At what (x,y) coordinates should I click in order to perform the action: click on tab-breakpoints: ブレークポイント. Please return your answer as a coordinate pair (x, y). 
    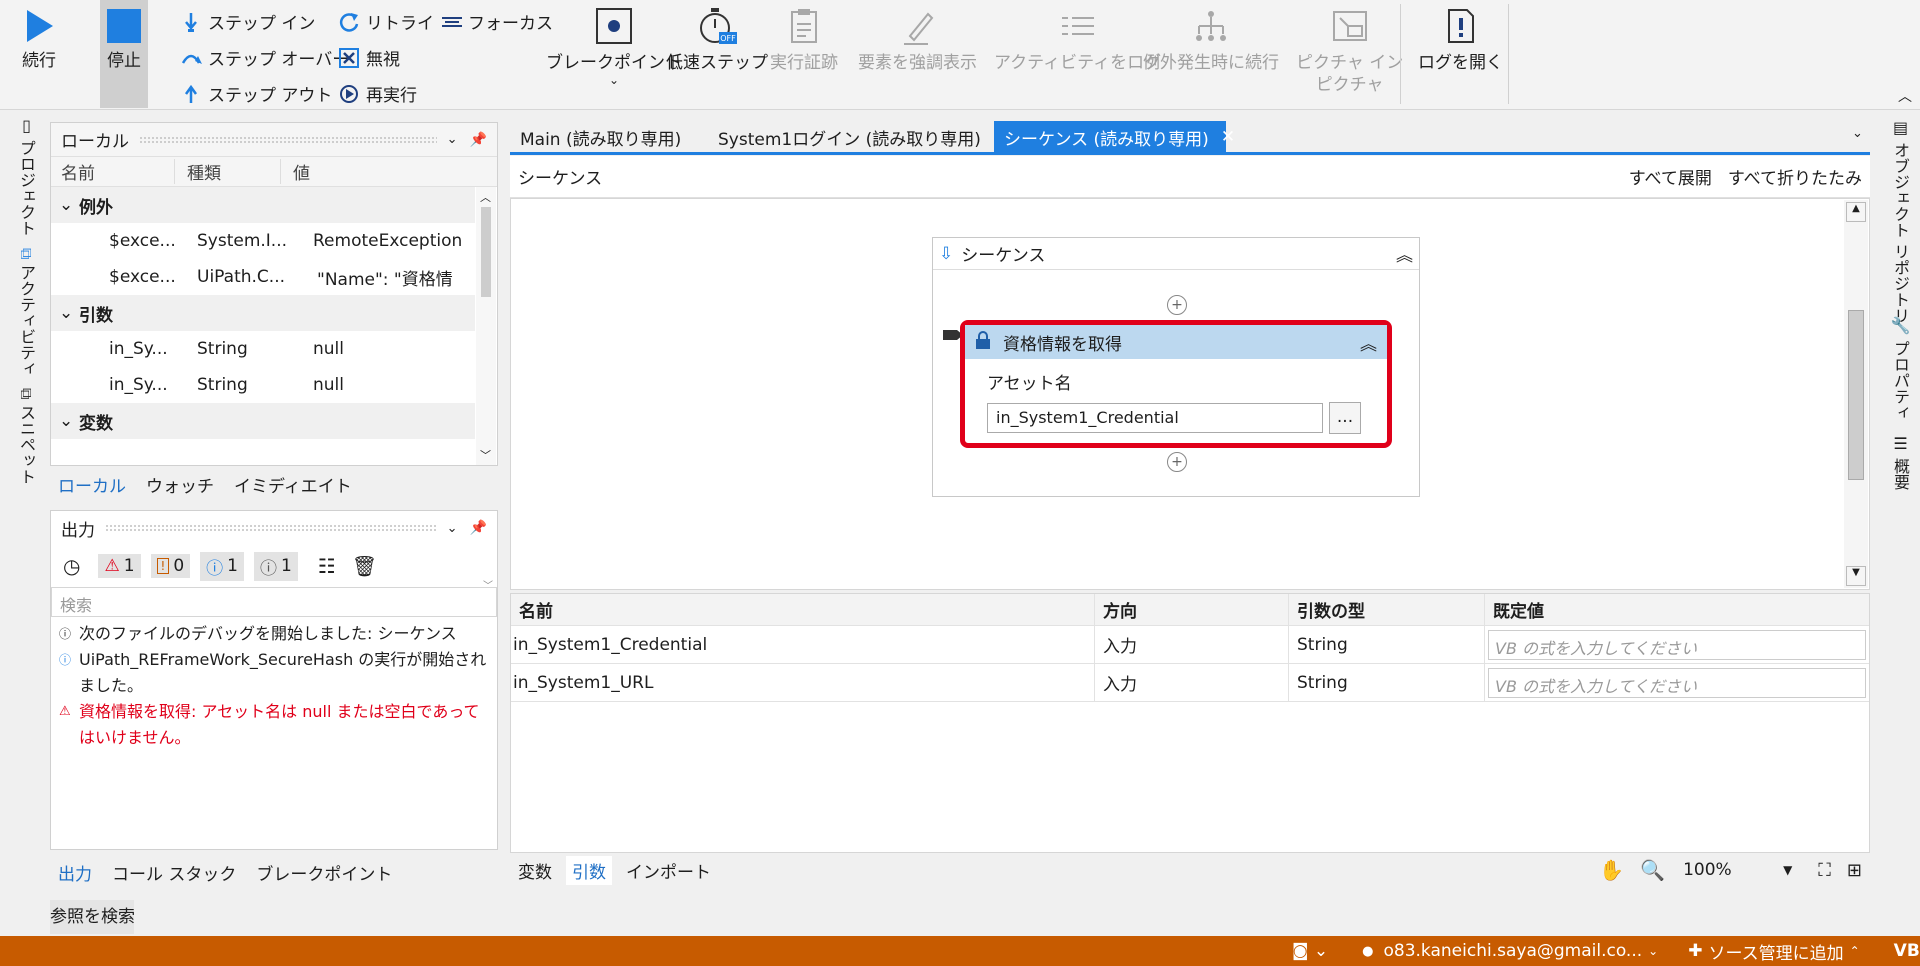
    Looking at the image, I should click on (324, 872).